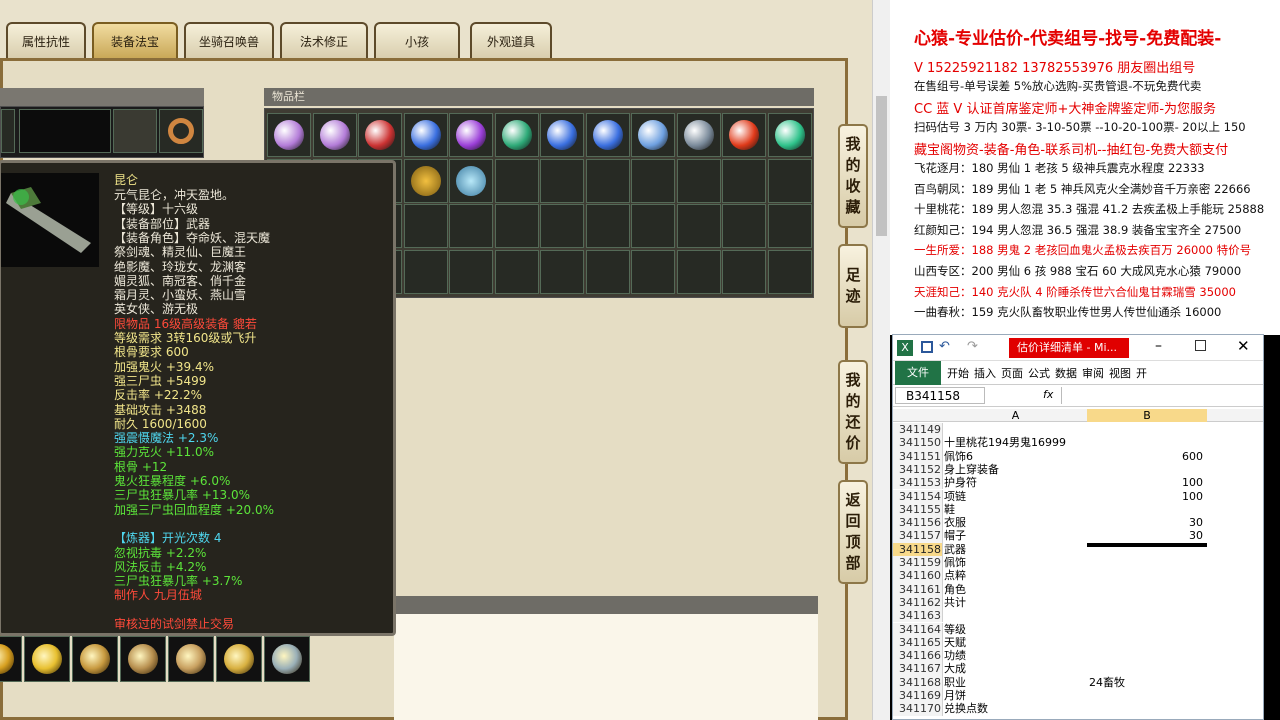 The height and width of the screenshot is (720, 1280). I want to click on cell-a: 天赋, so click(1015, 642).